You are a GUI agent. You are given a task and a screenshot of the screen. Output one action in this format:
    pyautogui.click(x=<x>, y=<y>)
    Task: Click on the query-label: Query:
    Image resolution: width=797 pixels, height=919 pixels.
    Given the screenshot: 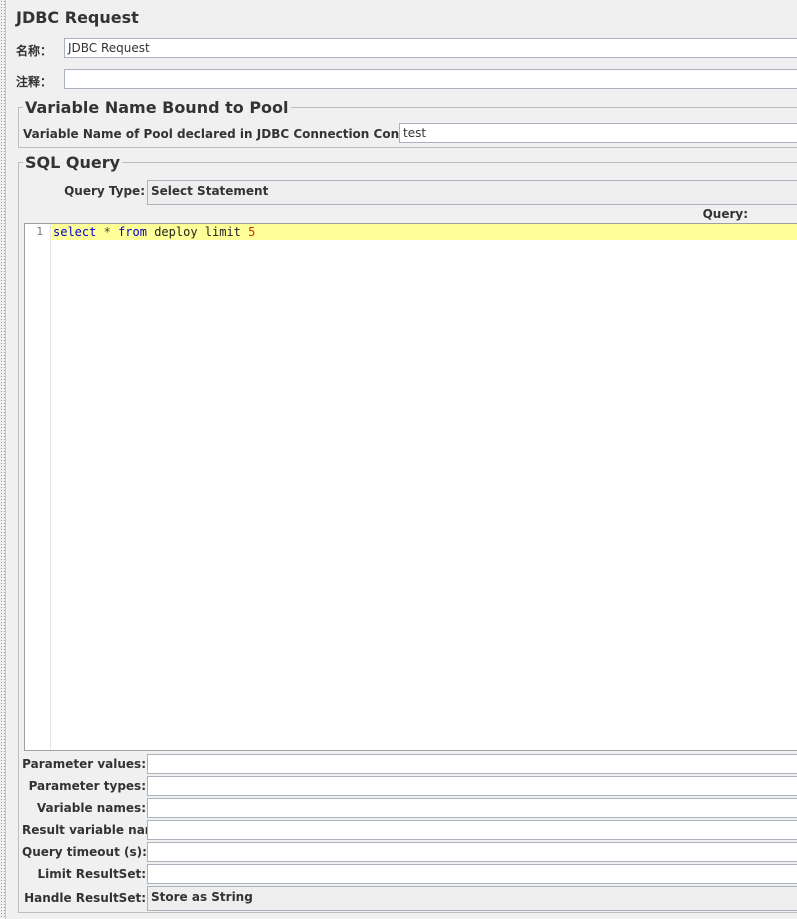 What is the action you would take?
    pyautogui.click(x=725, y=214)
    